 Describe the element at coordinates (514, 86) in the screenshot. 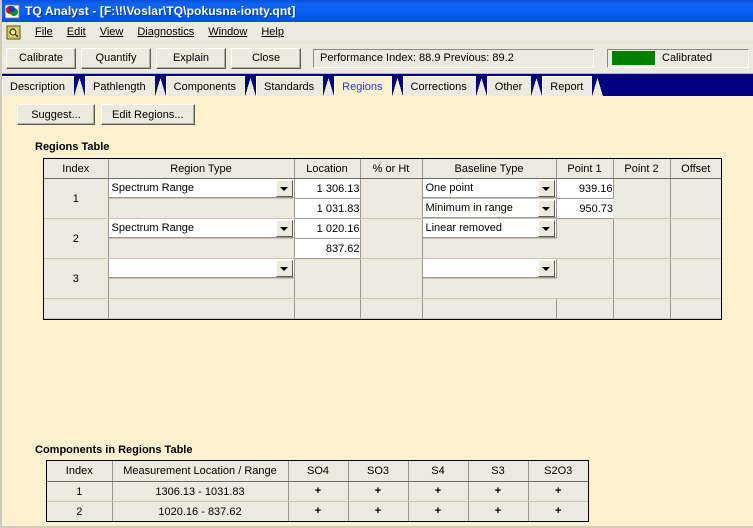

I see `tab-other: Other` at that location.